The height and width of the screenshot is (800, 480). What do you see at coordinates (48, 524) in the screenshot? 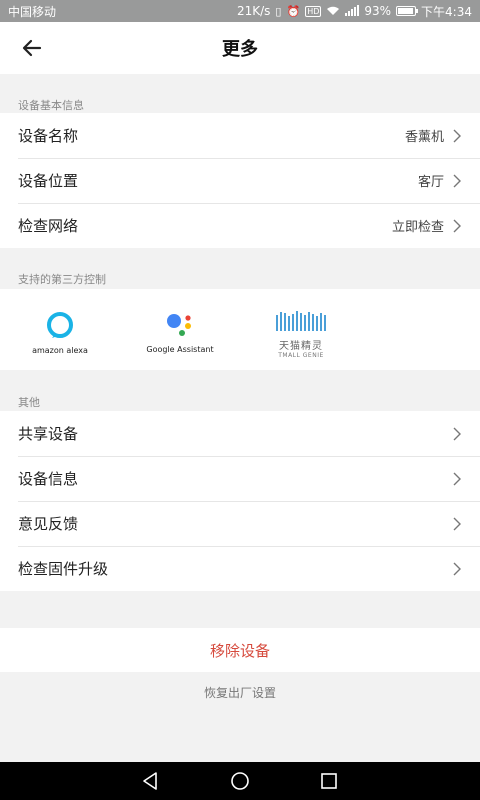
I see `row-label: 意见反馈` at bounding box center [48, 524].